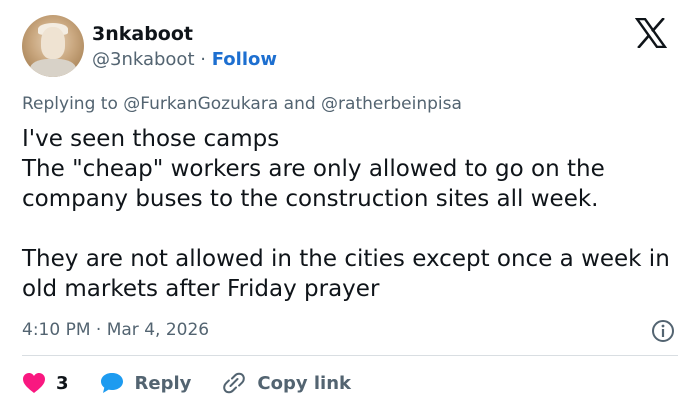  I want to click on author-name: 3nkaboot, so click(142, 34).